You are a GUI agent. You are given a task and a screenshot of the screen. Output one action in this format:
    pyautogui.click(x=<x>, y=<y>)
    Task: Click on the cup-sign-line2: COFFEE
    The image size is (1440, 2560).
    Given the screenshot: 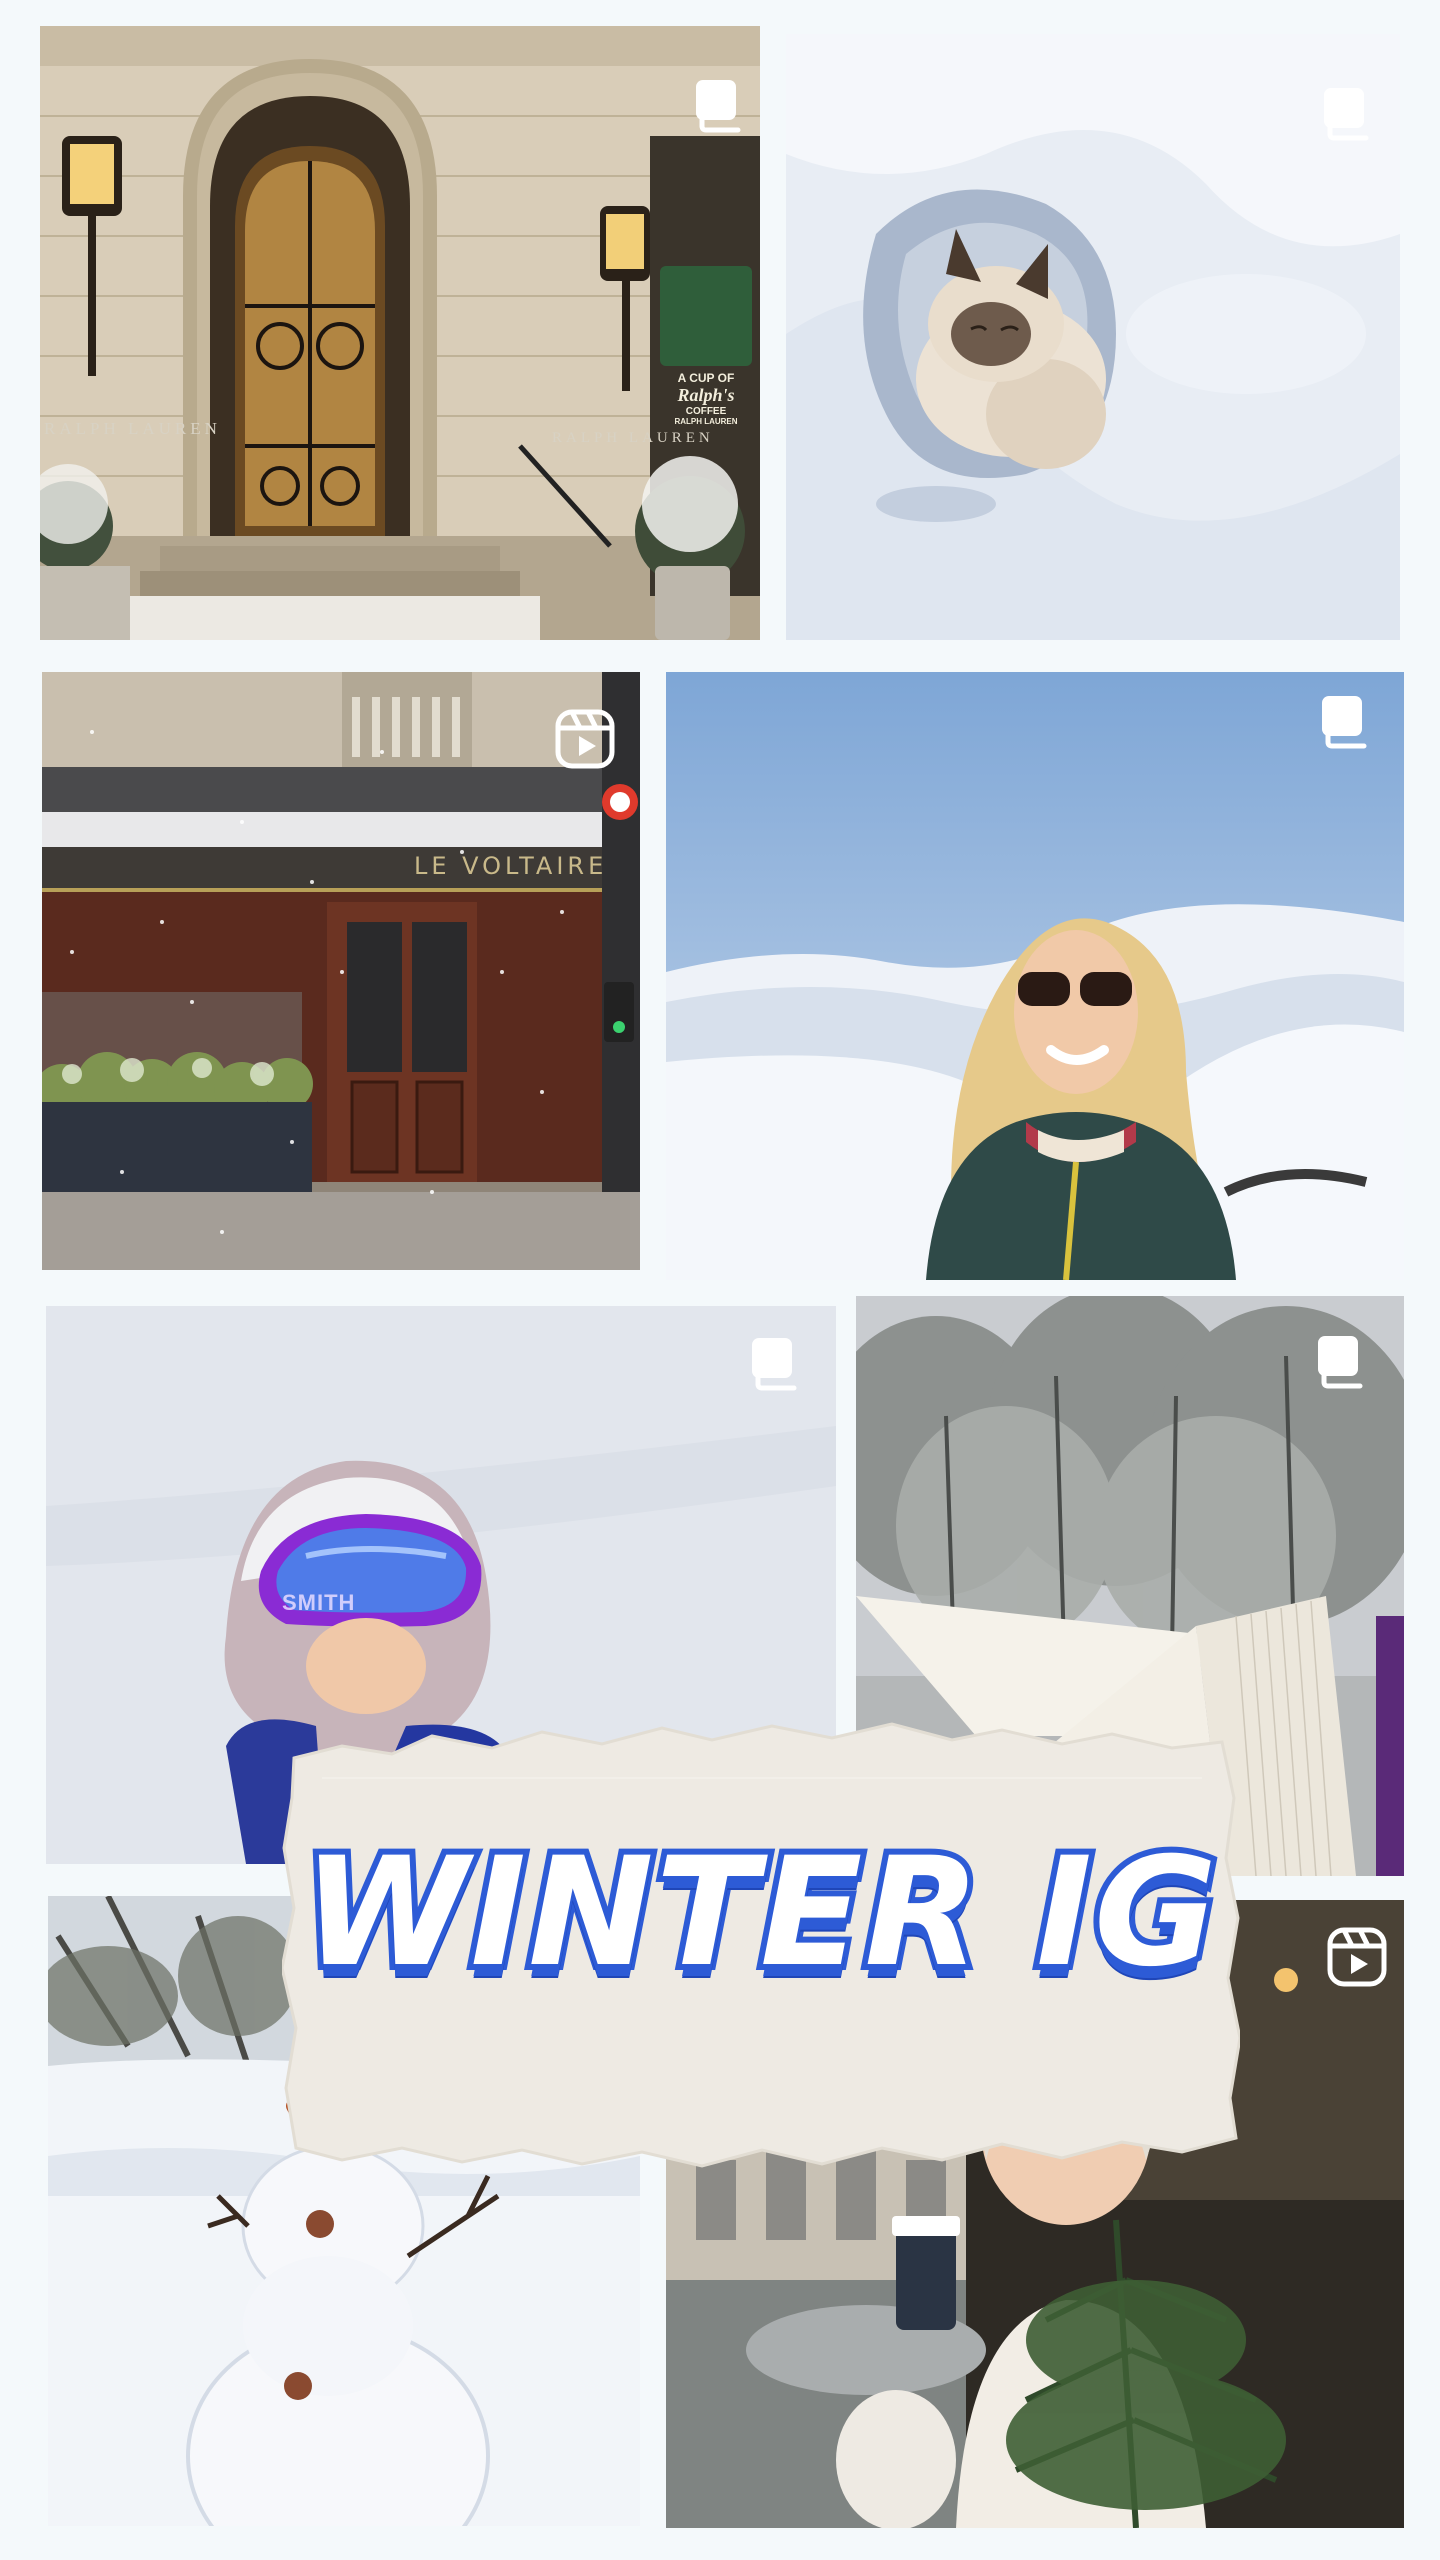 What is the action you would take?
    pyautogui.click(x=706, y=411)
    